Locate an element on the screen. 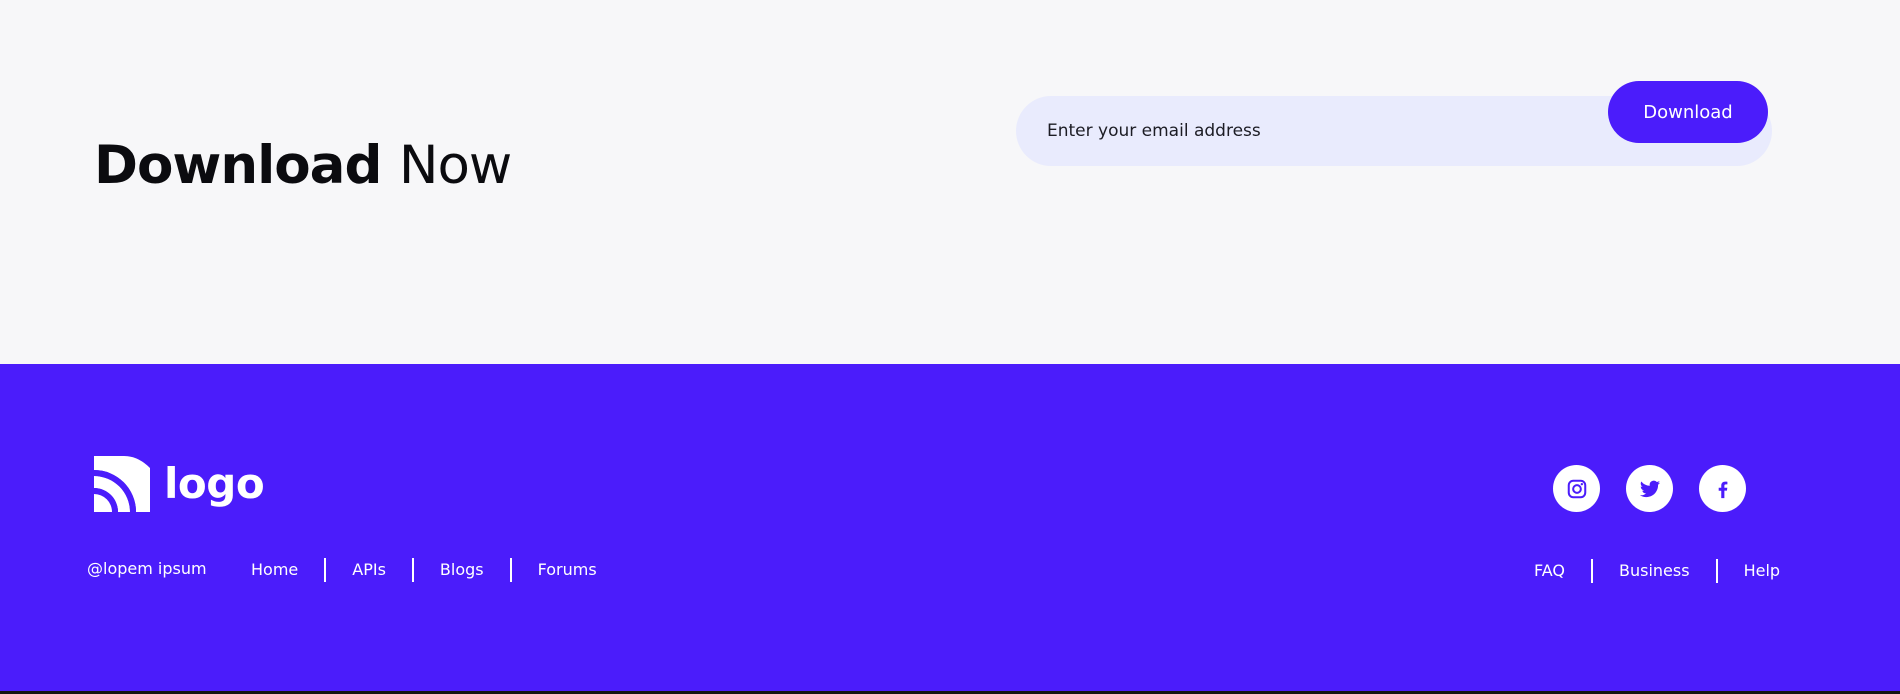 The image size is (1900, 694). download-title: Download Now is located at coordinates (303, 165).